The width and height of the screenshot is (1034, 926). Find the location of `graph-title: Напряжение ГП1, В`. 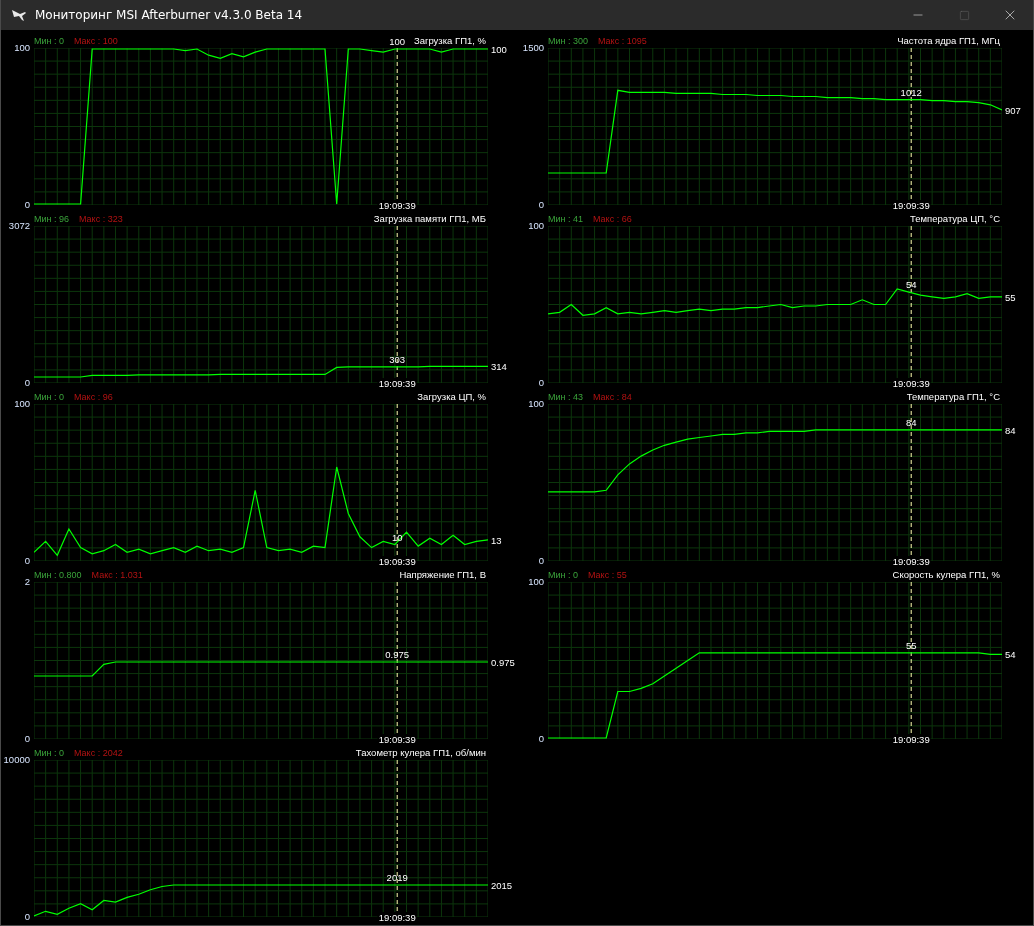

graph-title: Напряжение ГП1, В is located at coordinates (442, 574).